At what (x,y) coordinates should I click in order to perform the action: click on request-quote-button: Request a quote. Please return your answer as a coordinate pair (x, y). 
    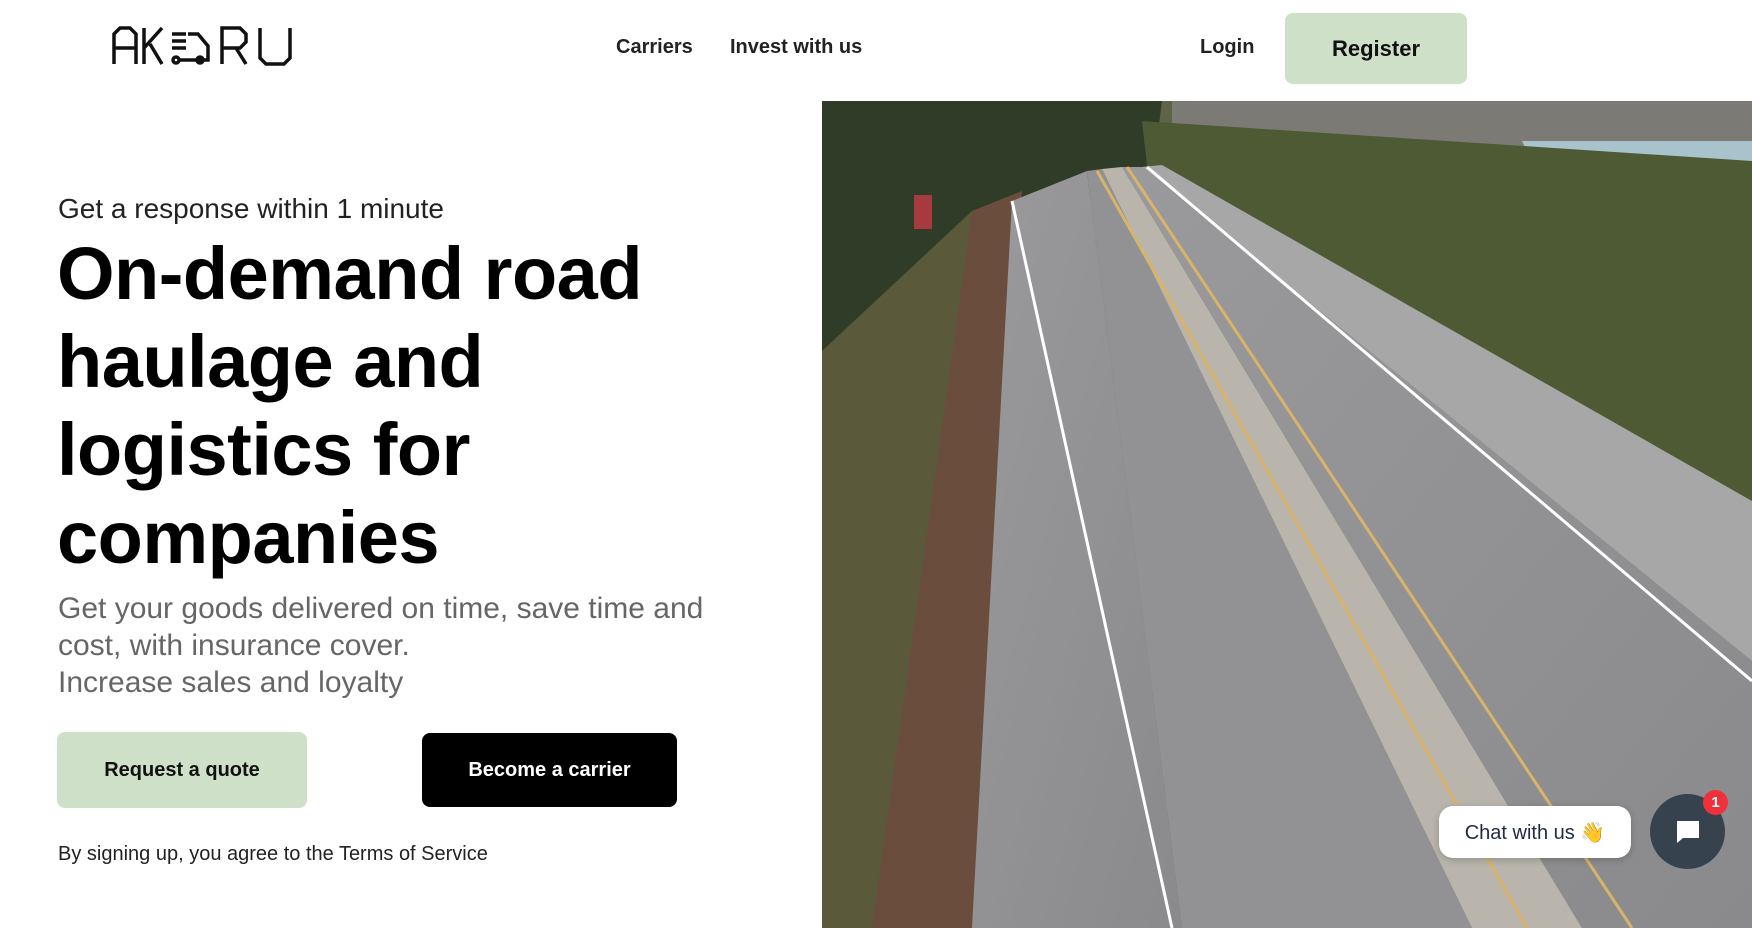
    Looking at the image, I should click on (182, 770).